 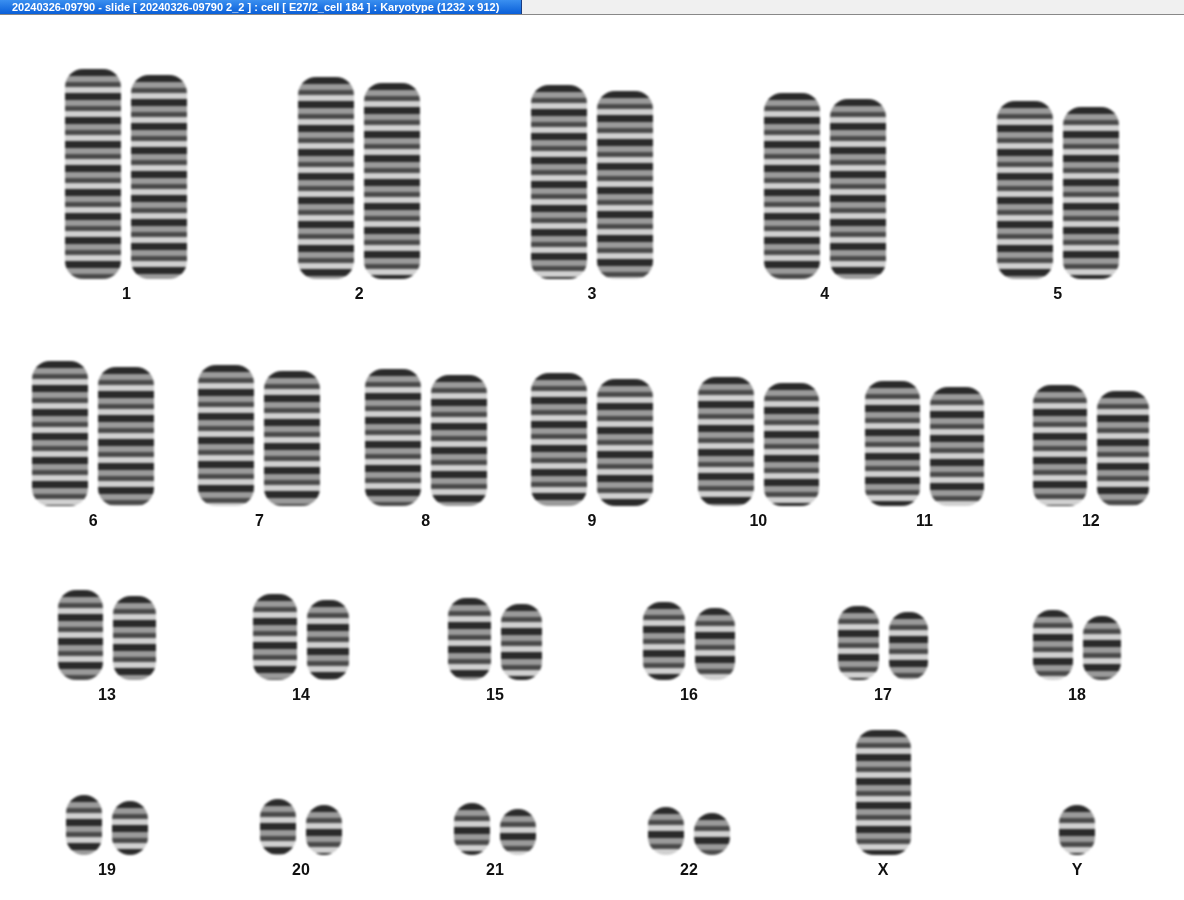 What do you see at coordinates (592, 294) in the screenshot?
I see `chromosome-label: 3` at bounding box center [592, 294].